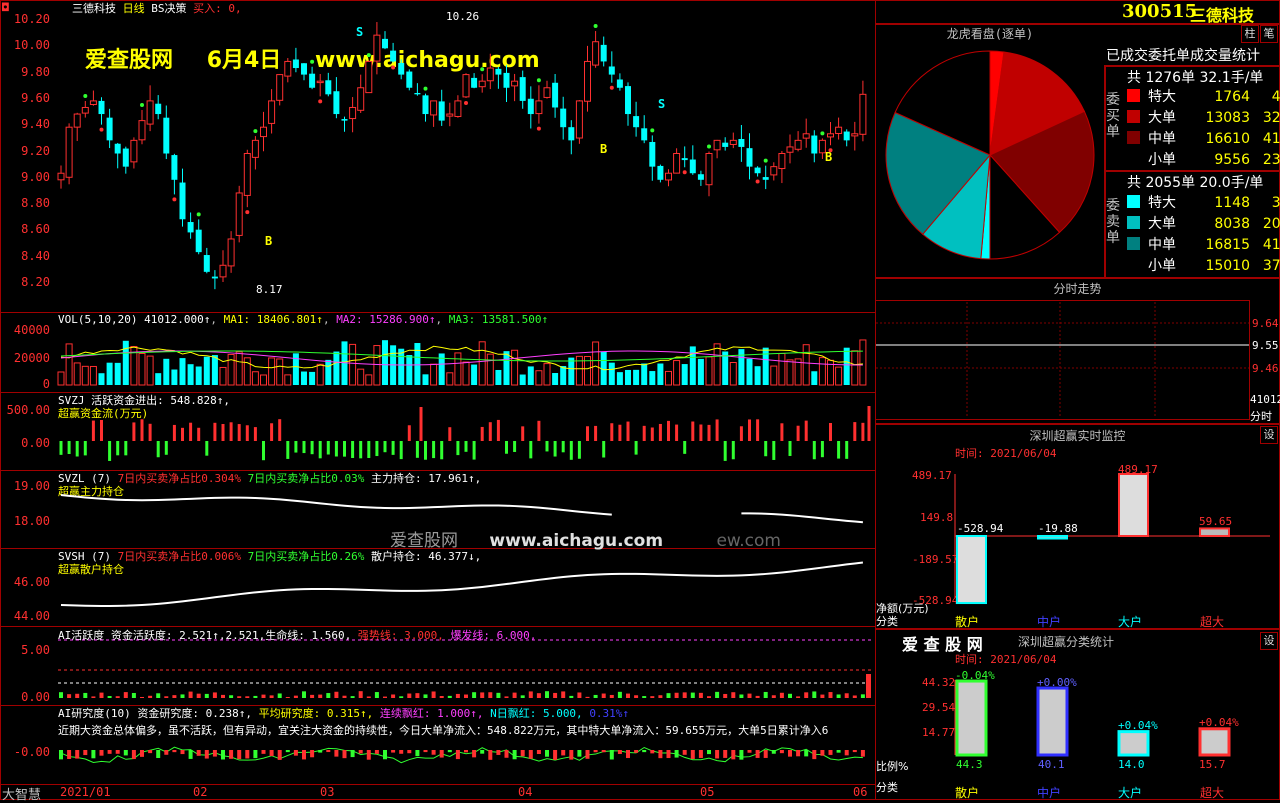  I want to click on cls-val-4: 15.7, so click(1212, 764).